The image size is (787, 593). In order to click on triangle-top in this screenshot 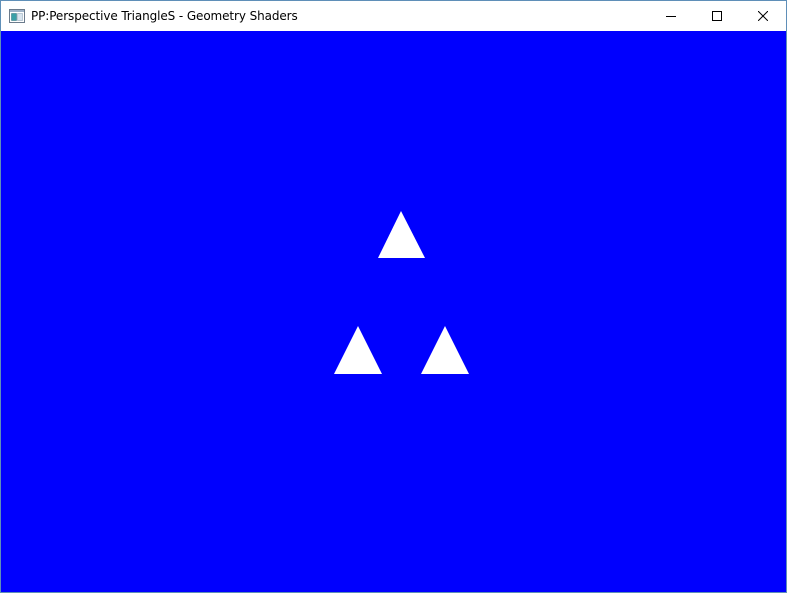, I will do `click(401, 234)`.